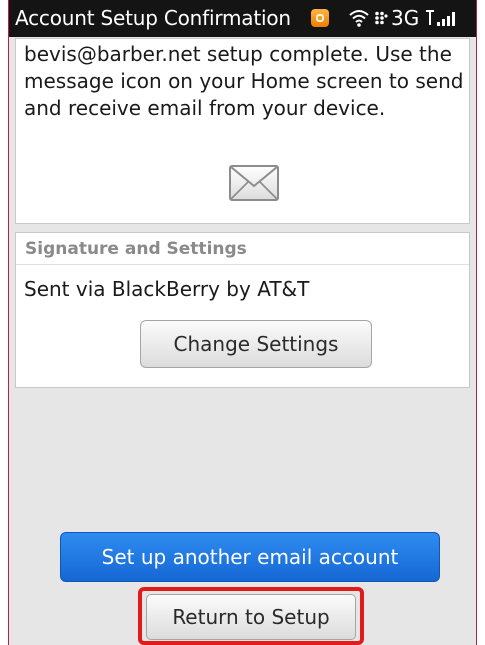 This screenshot has height=645, width=485. I want to click on status-bar: Account Setup Confirmation 3G, so click(242, 18).